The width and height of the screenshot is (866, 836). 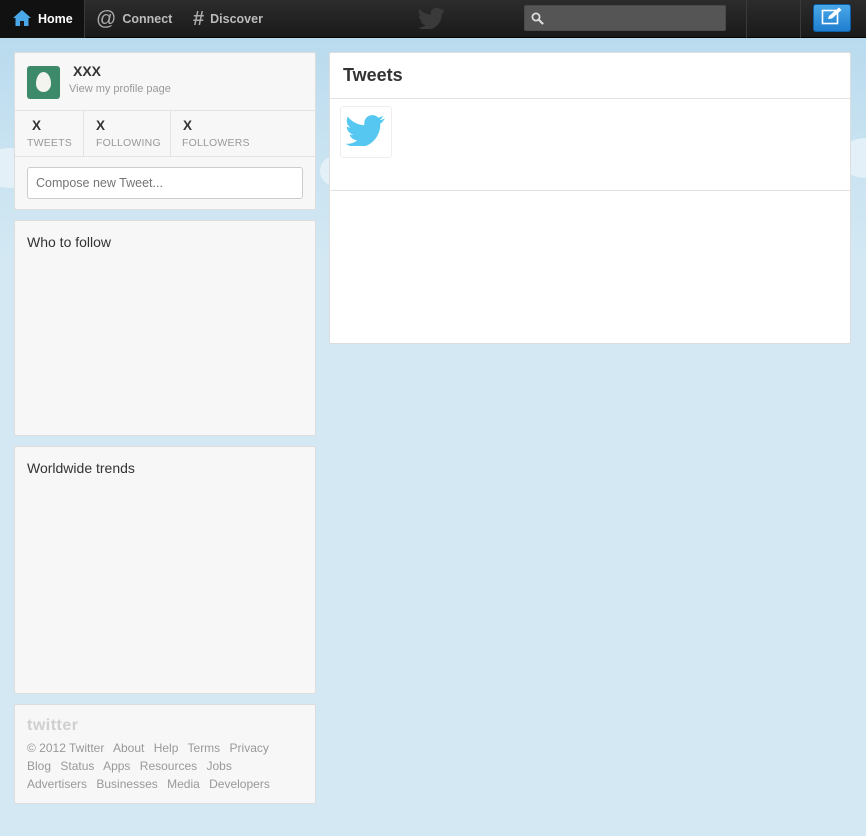 I want to click on footer-link-blog: Blog, so click(x=39, y=766).